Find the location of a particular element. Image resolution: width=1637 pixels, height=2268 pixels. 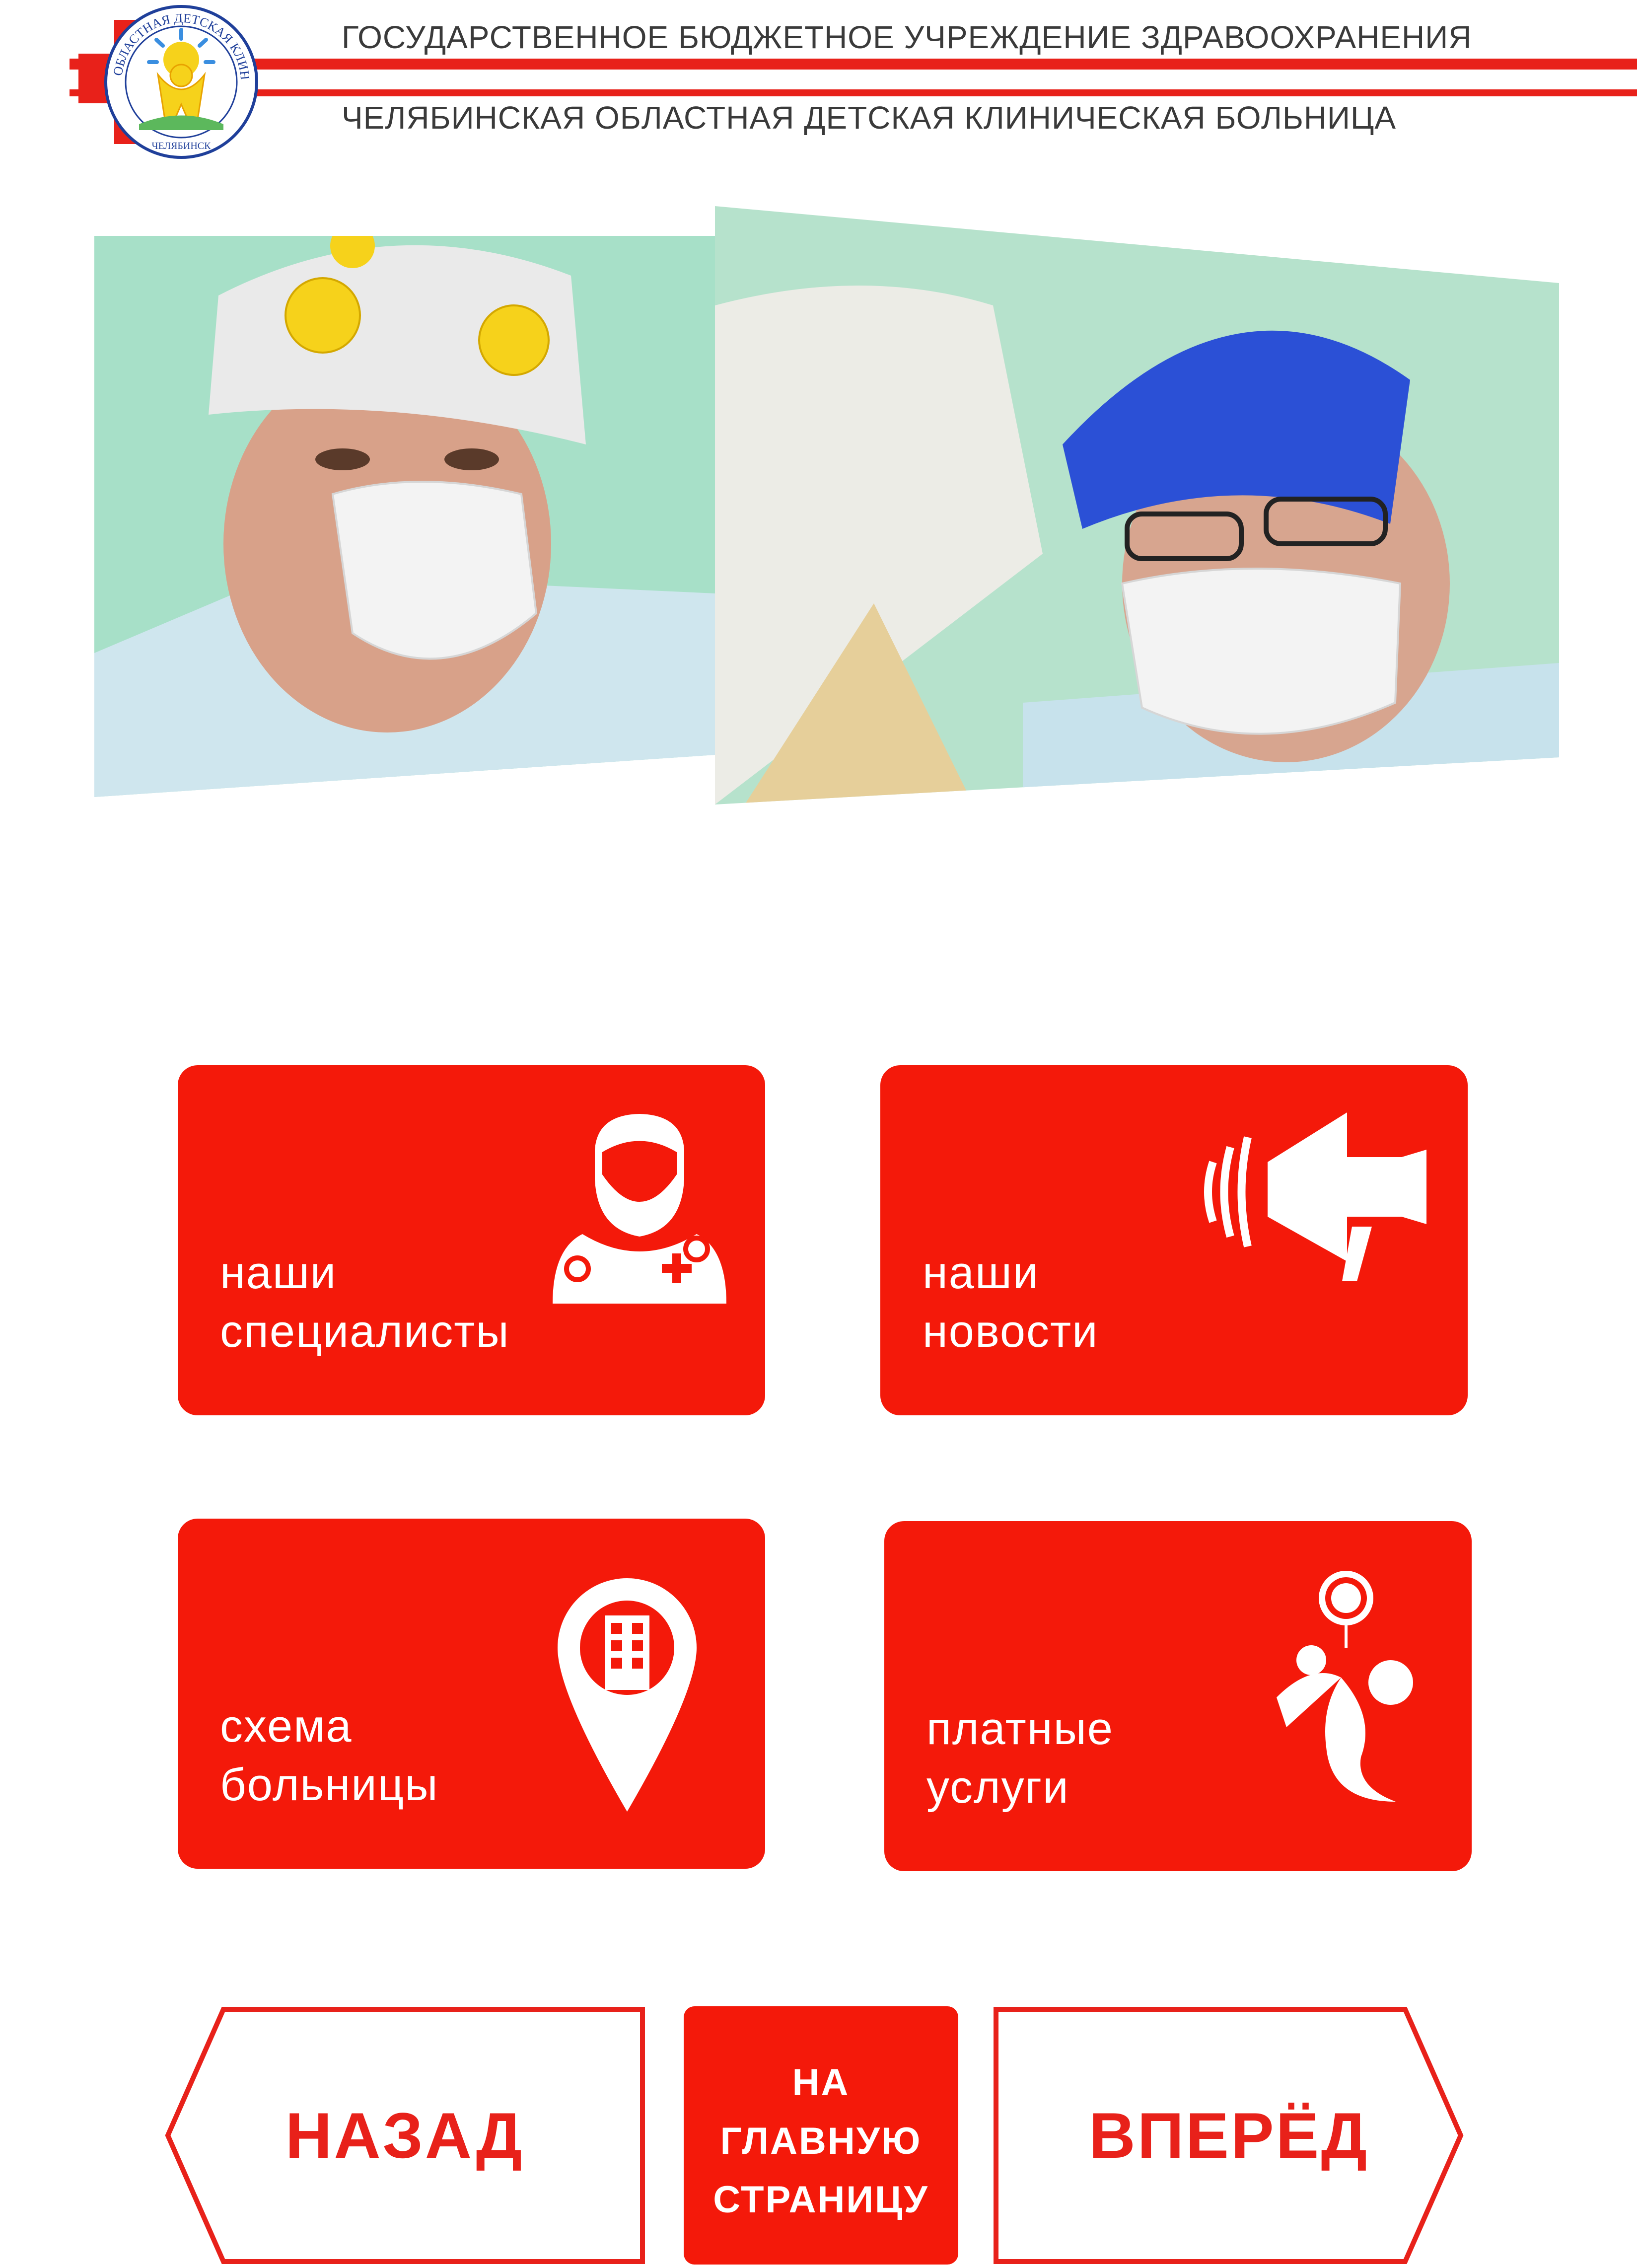

photo-surgeon-left is located at coordinates (404, 516).